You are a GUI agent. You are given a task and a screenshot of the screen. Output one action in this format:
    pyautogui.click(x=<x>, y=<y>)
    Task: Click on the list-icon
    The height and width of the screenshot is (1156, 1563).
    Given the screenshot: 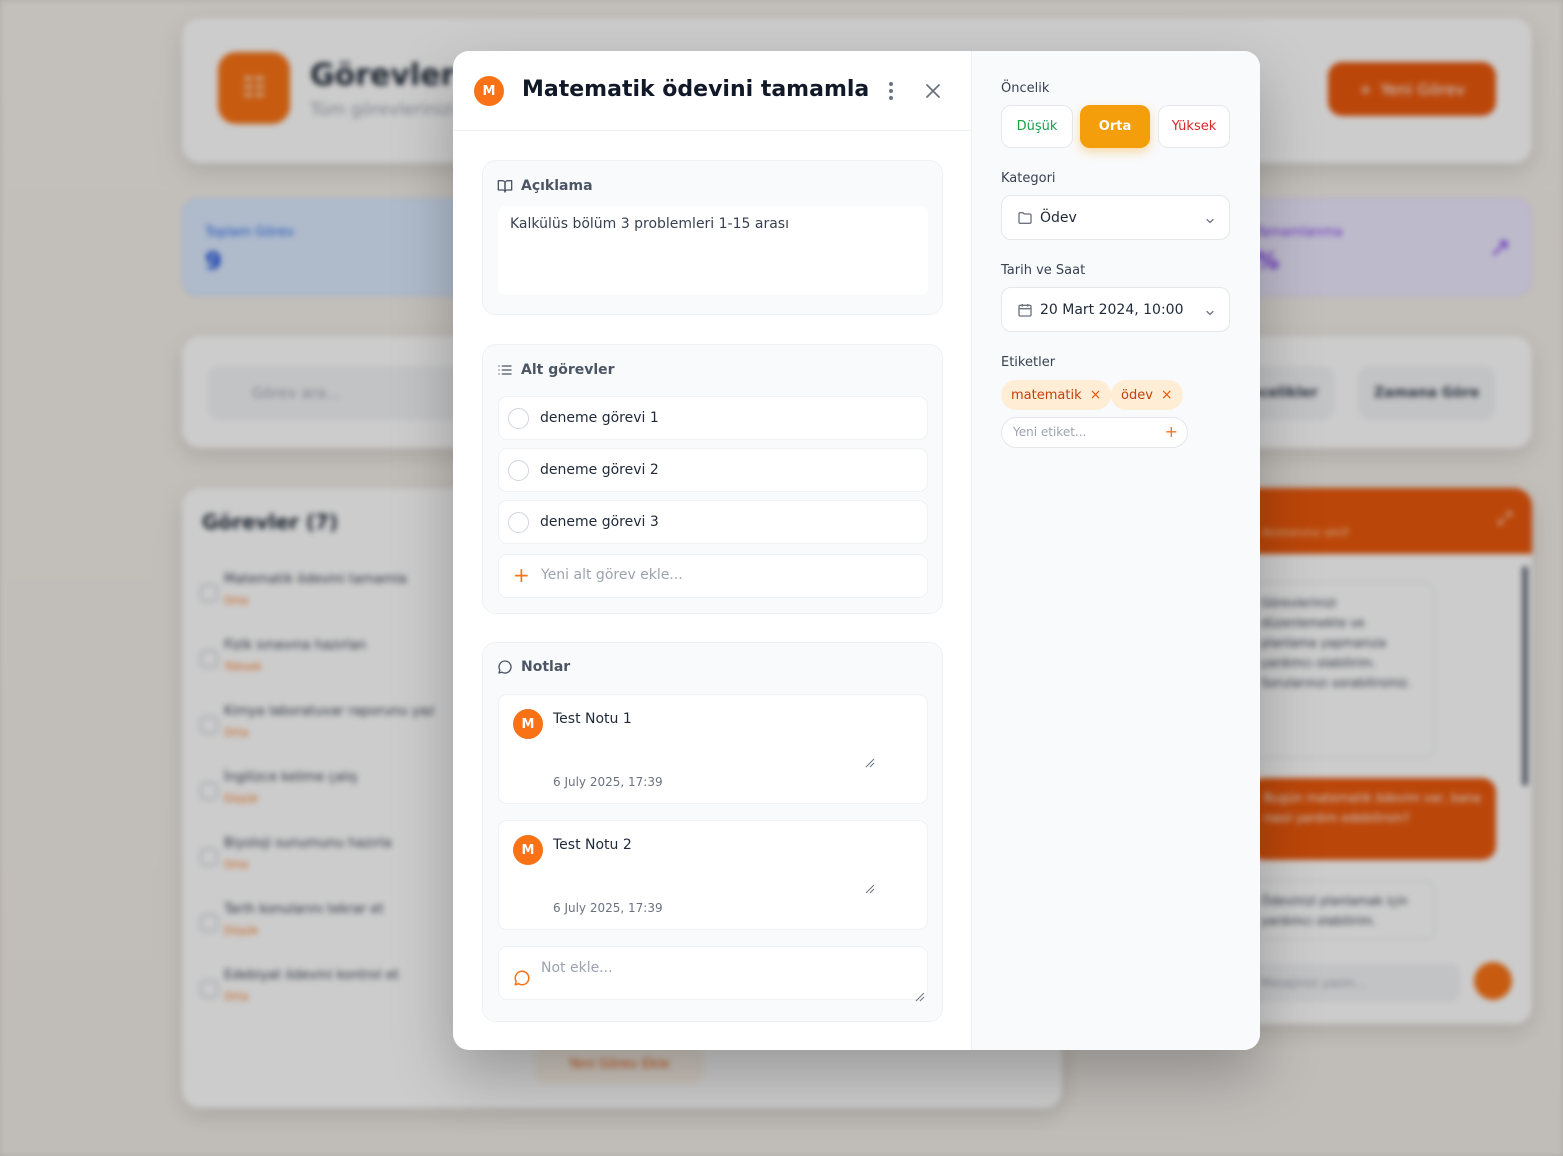 What is the action you would take?
    pyautogui.click(x=505, y=370)
    